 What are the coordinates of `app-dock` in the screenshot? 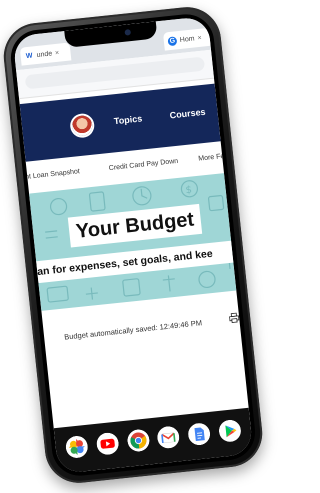 It's located at (153, 441).